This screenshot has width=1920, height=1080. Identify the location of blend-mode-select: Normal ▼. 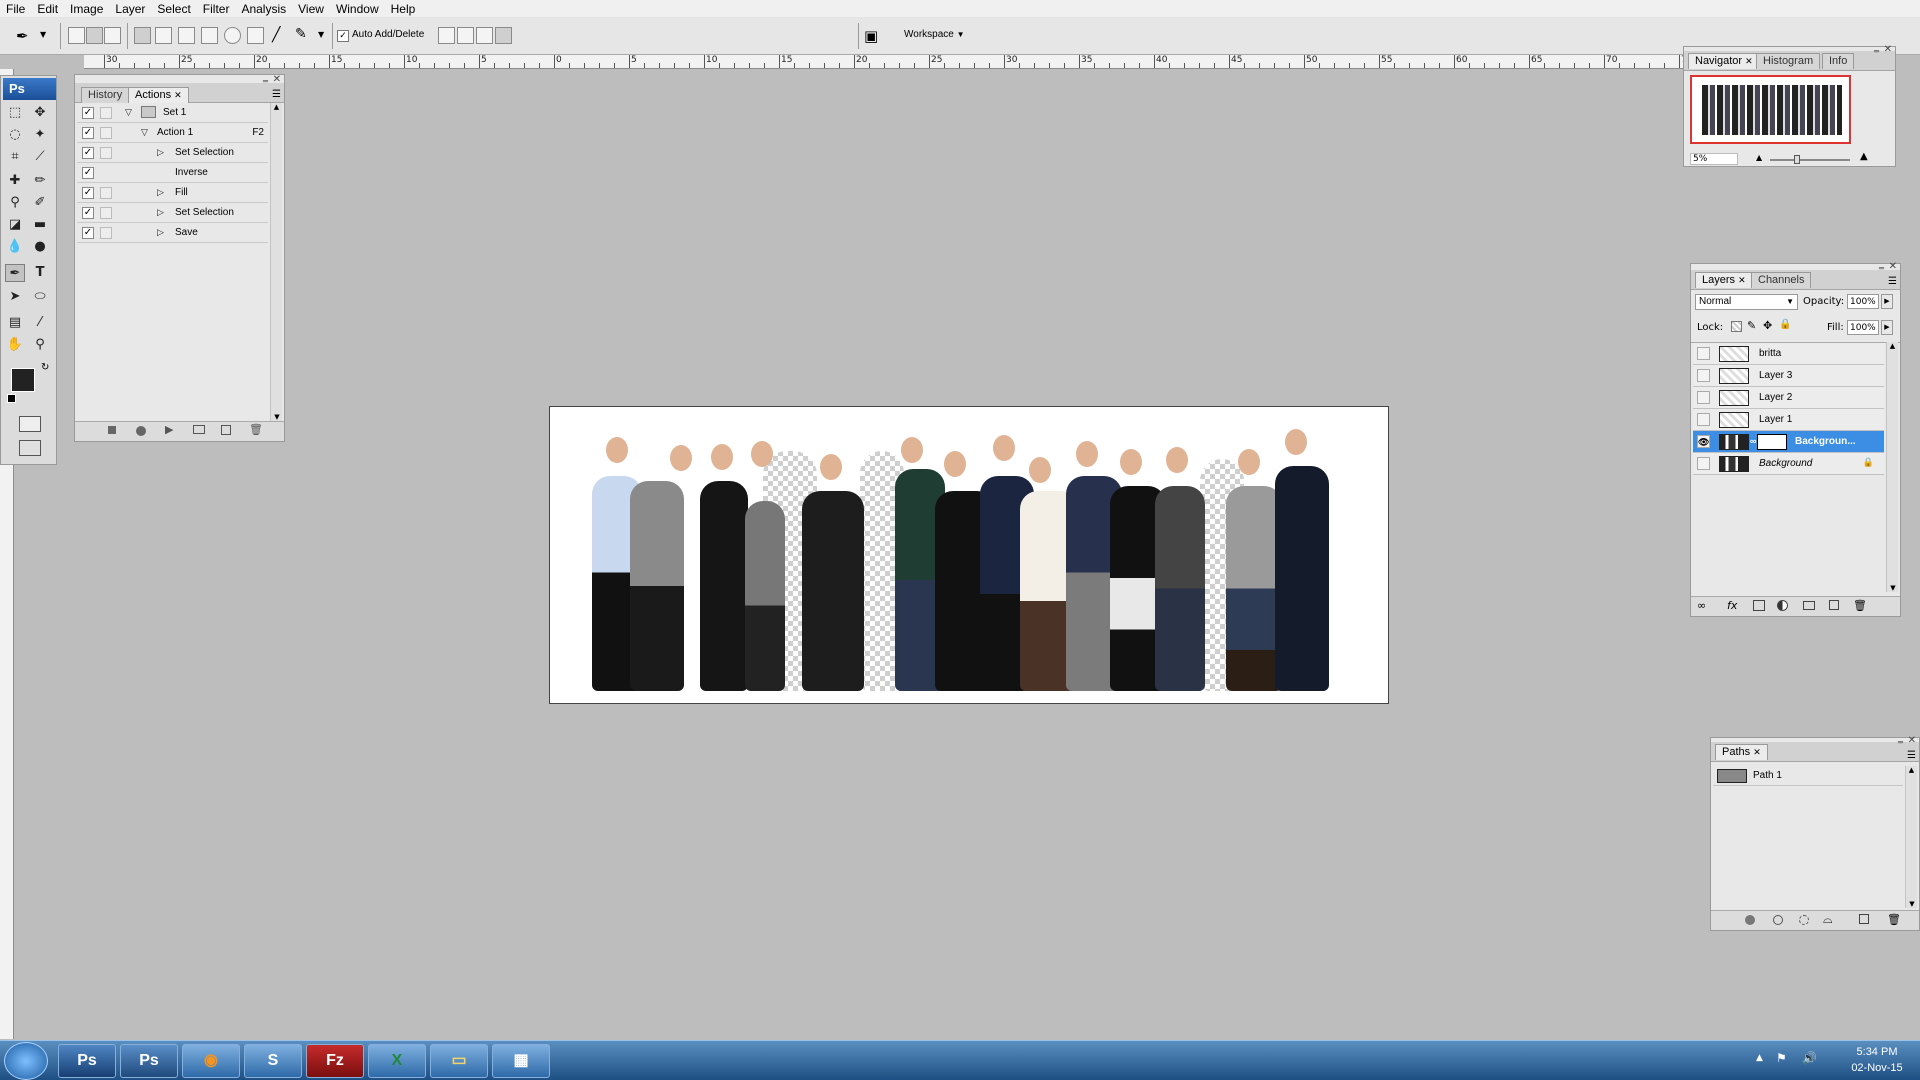
(1746, 302).